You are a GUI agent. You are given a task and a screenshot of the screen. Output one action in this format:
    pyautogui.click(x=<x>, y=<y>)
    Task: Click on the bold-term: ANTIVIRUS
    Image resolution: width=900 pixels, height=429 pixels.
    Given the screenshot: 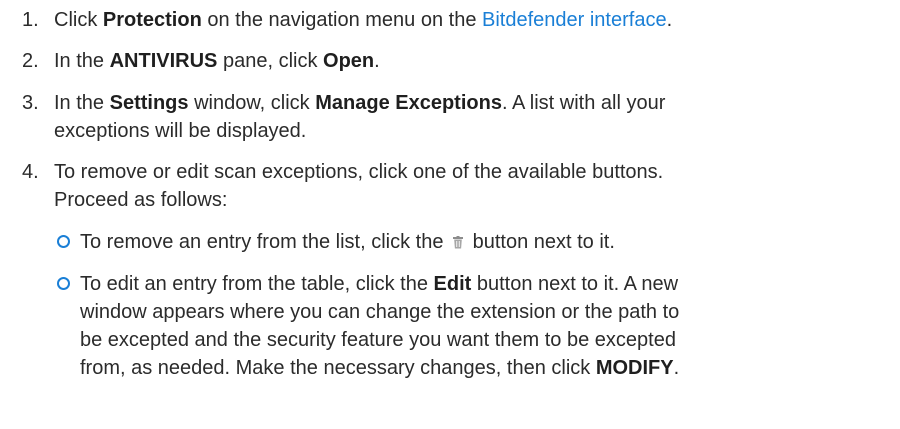 What is the action you would take?
    pyautogui.click(x=163, y=61)
    